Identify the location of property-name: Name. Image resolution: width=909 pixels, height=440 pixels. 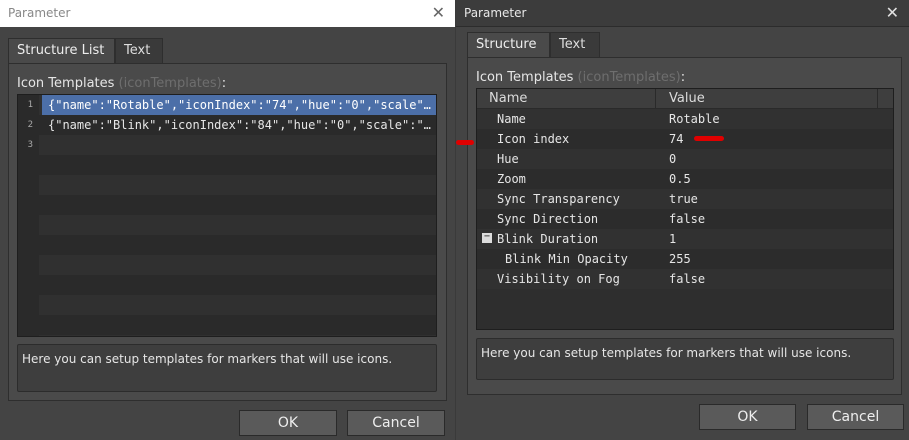
(511, 119).